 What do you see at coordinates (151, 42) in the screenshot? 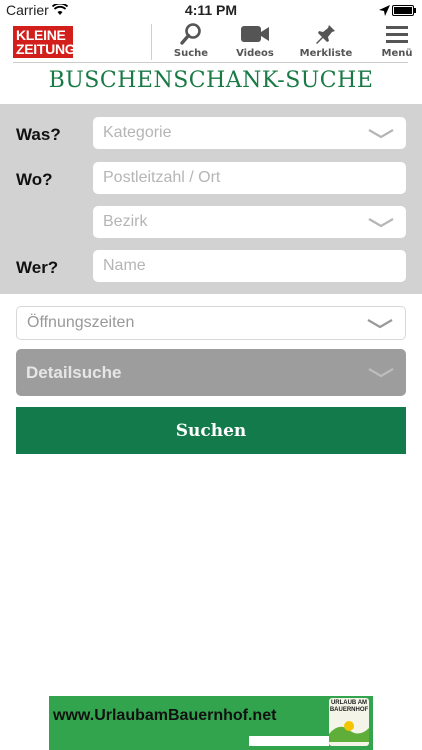
I see `nav-divider` at bounding box center [151, 42].